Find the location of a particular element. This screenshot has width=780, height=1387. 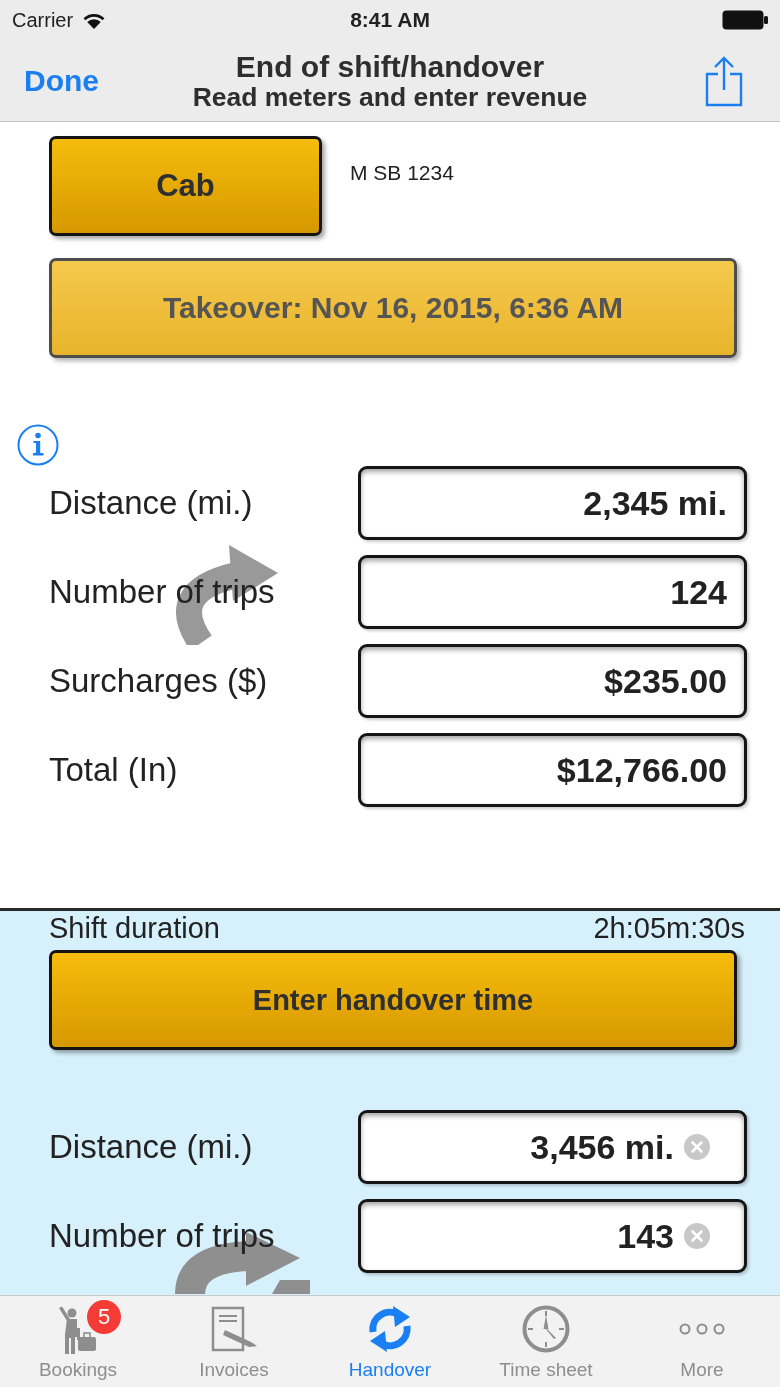

input-field: $12,766.00 is located at coordinates (552, 770).